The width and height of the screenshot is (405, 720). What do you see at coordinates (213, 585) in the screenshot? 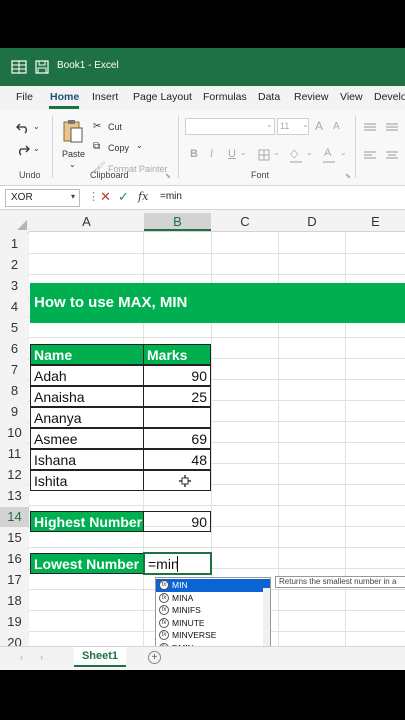
I see `autocomplete-item: fx MIN` at bounding box center [213, 585].